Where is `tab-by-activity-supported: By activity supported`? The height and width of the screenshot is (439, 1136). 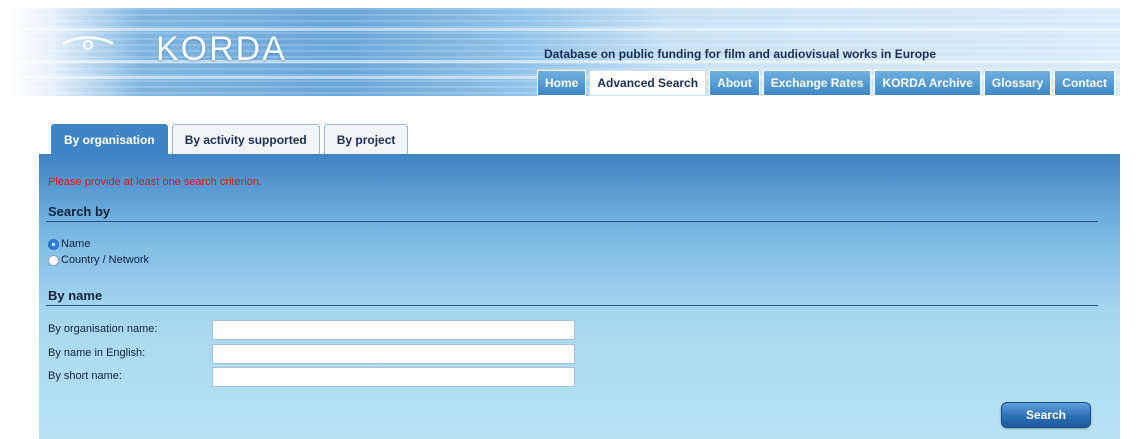
tab-by-activity-supported: By activity supported is located at coordinates (245, 139).